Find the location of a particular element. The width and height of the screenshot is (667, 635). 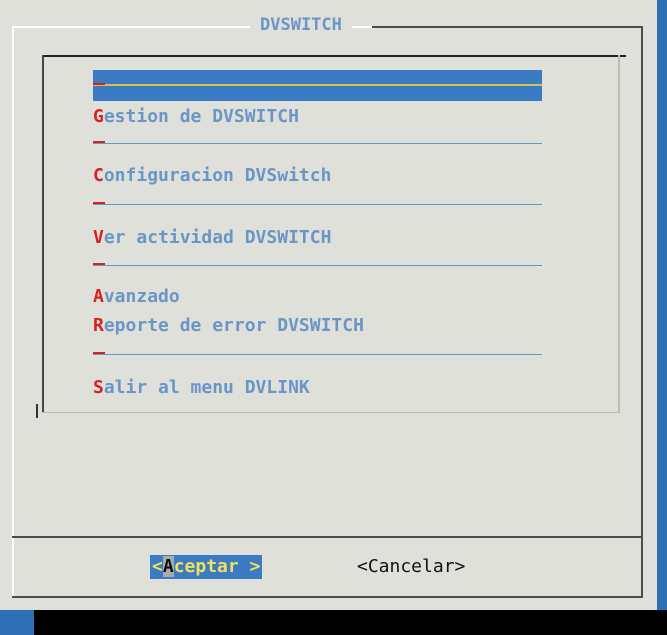

cancel-button: <Cancelar> is located at coordinates (411, 567).